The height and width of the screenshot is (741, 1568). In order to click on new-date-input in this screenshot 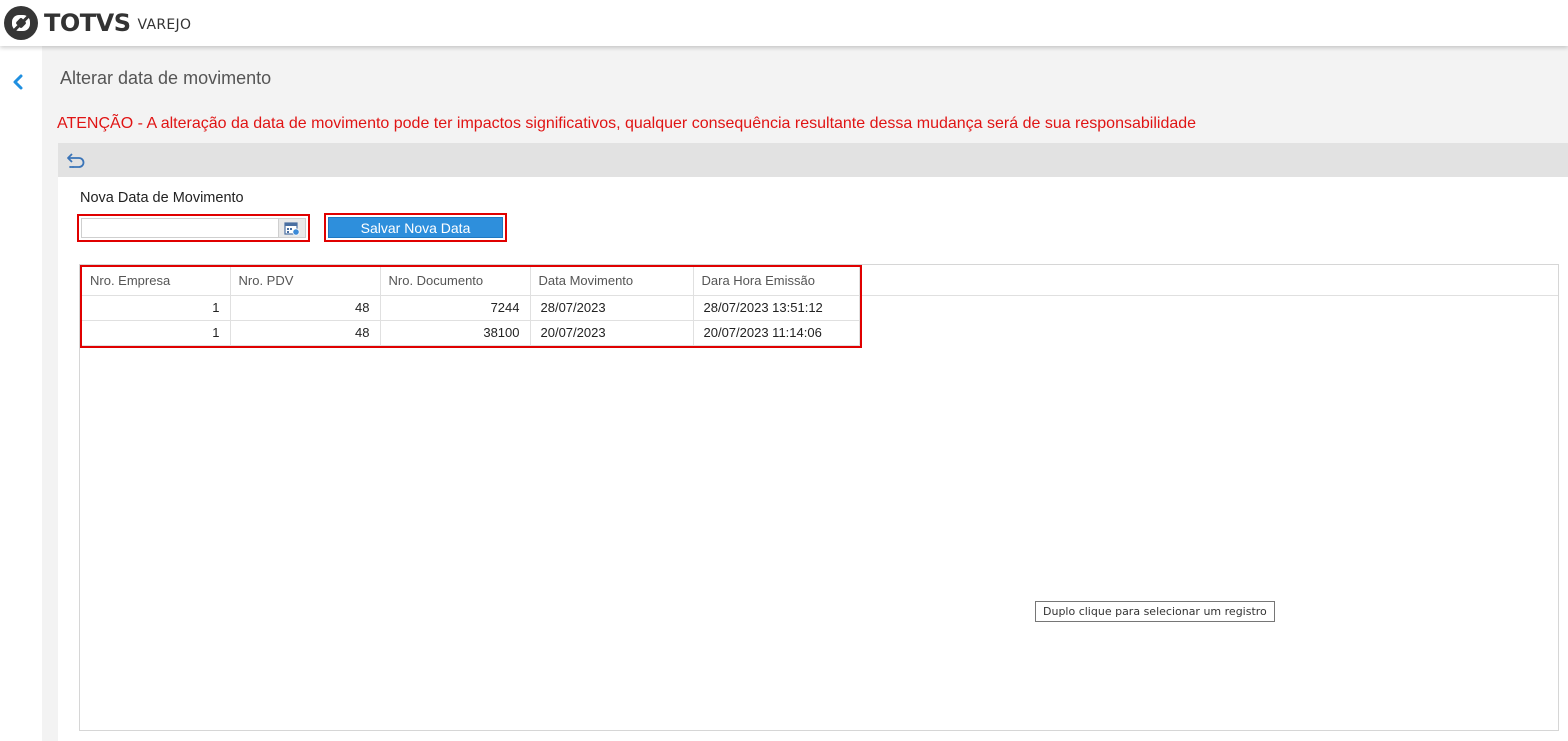, I will do `click(179, 228)`.